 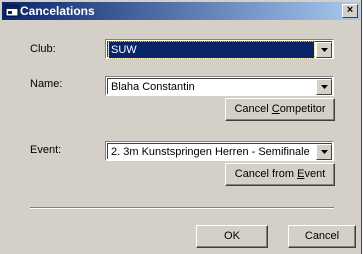 I want to click on window-title: Cancelations, so click(x=57, y=11).